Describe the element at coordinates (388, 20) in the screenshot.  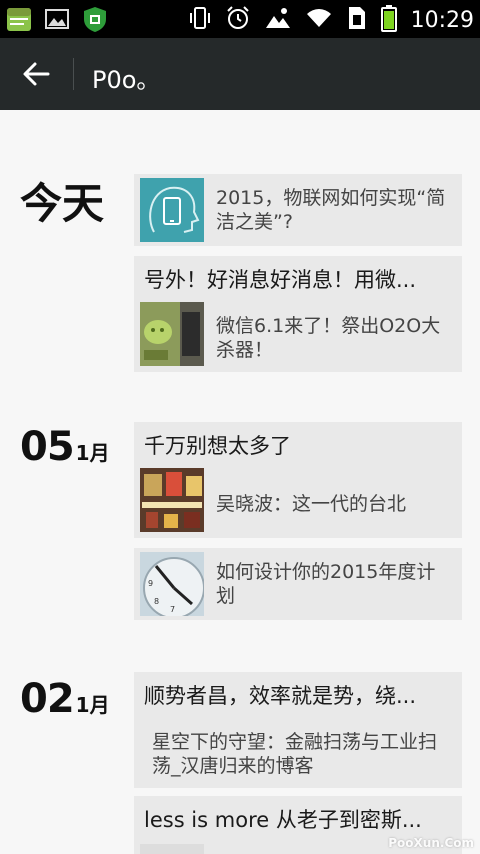
I see `battery-icon` at that location.